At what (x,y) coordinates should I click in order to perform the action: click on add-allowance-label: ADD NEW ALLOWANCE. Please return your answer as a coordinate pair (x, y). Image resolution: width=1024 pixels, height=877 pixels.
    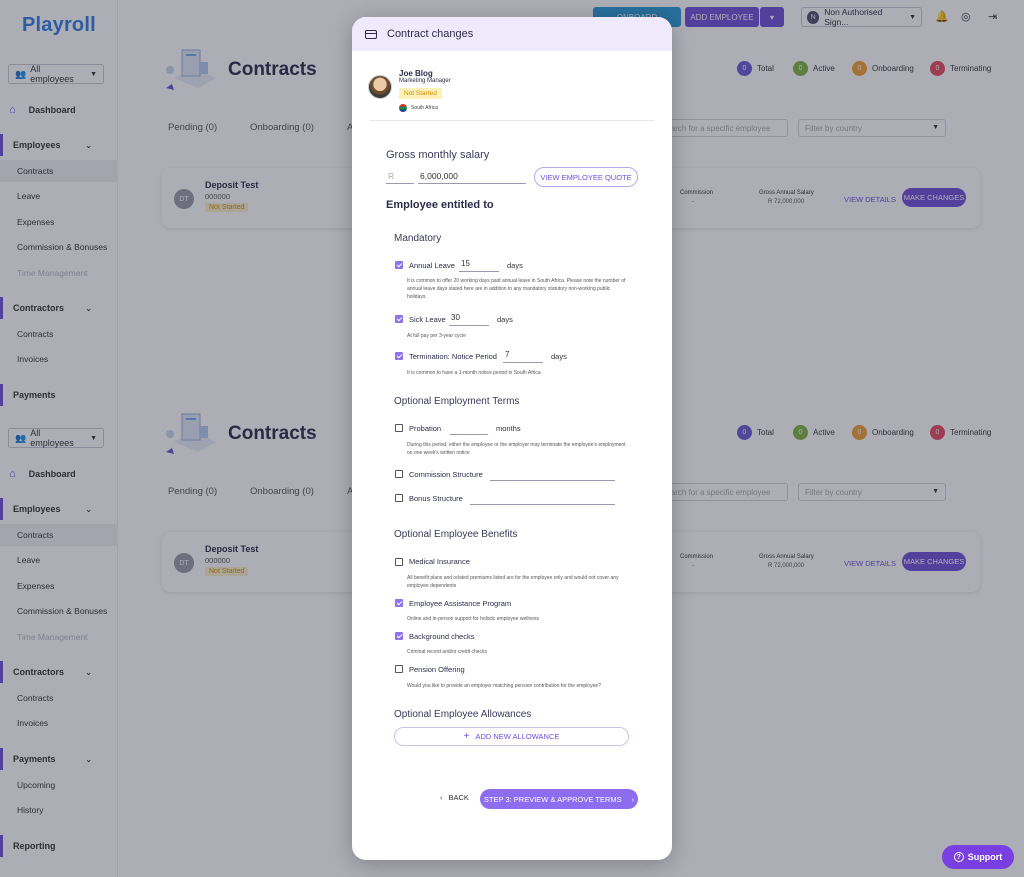
    Looking at the image, I should click on (517, 736).